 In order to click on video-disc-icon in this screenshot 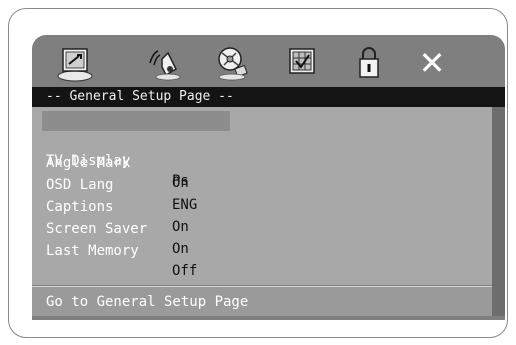, I will do `click(232, 63)`.